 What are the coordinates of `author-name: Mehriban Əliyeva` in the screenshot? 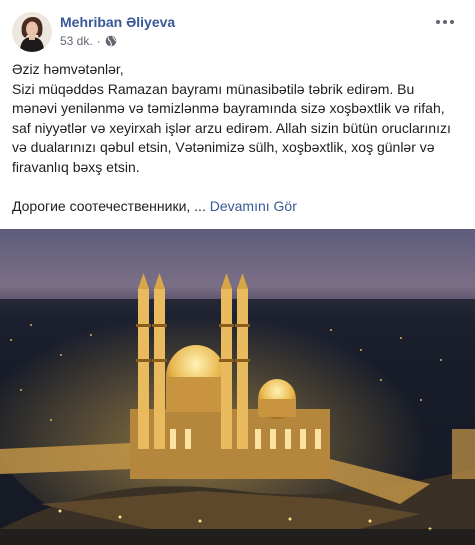 It's located at (117, 22).